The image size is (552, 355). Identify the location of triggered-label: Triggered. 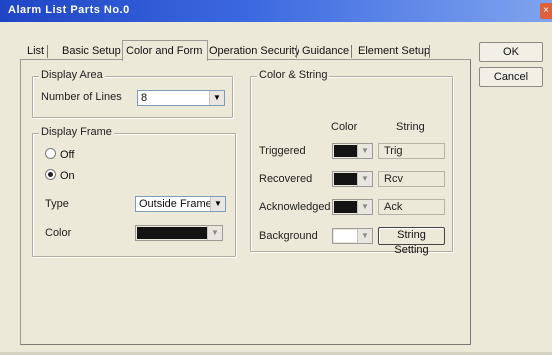
(282, 151).